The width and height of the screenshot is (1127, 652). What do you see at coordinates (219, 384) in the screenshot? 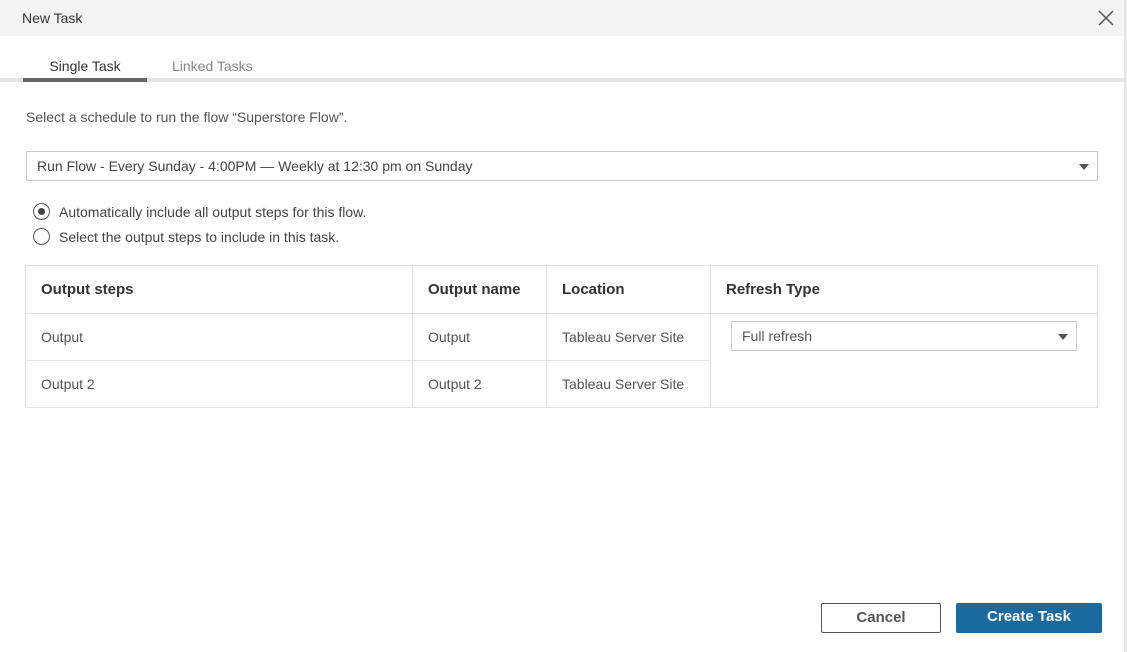
I see `cell-output-step: Output 2` at bounding box center [219, 384].